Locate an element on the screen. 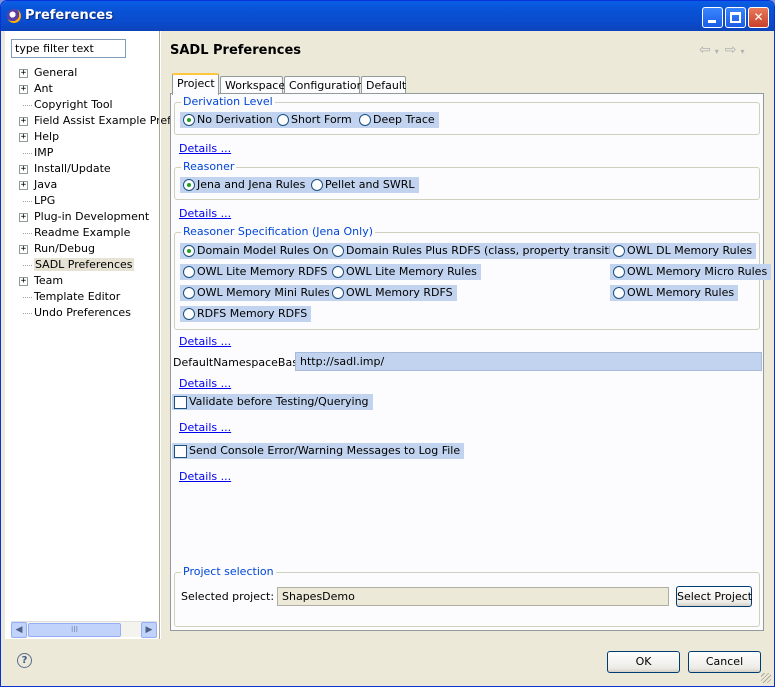 The height and width of the screenshot is (687, 775). tree-item-ant: + Ant is located at coordinates (82, 89).